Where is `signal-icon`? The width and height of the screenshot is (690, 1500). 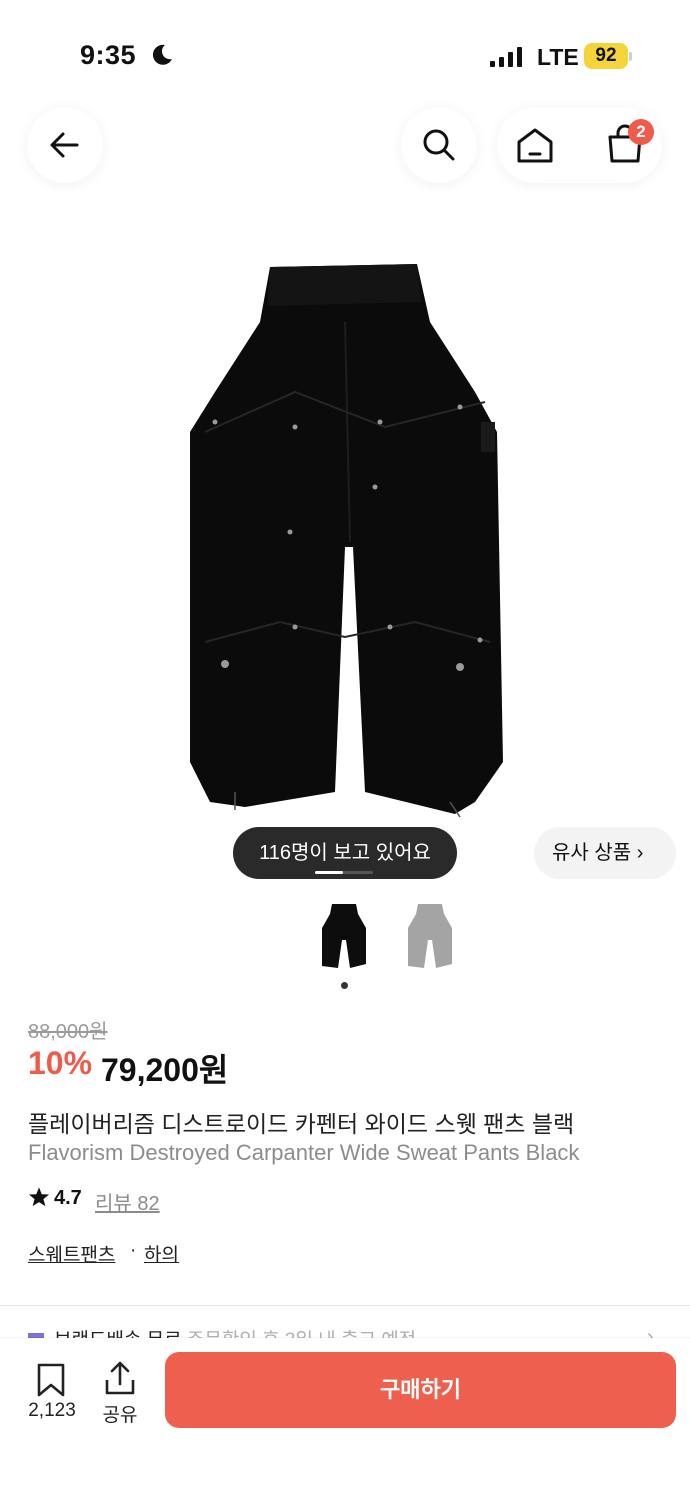
signal-icon is located at coordinates (506, 57).